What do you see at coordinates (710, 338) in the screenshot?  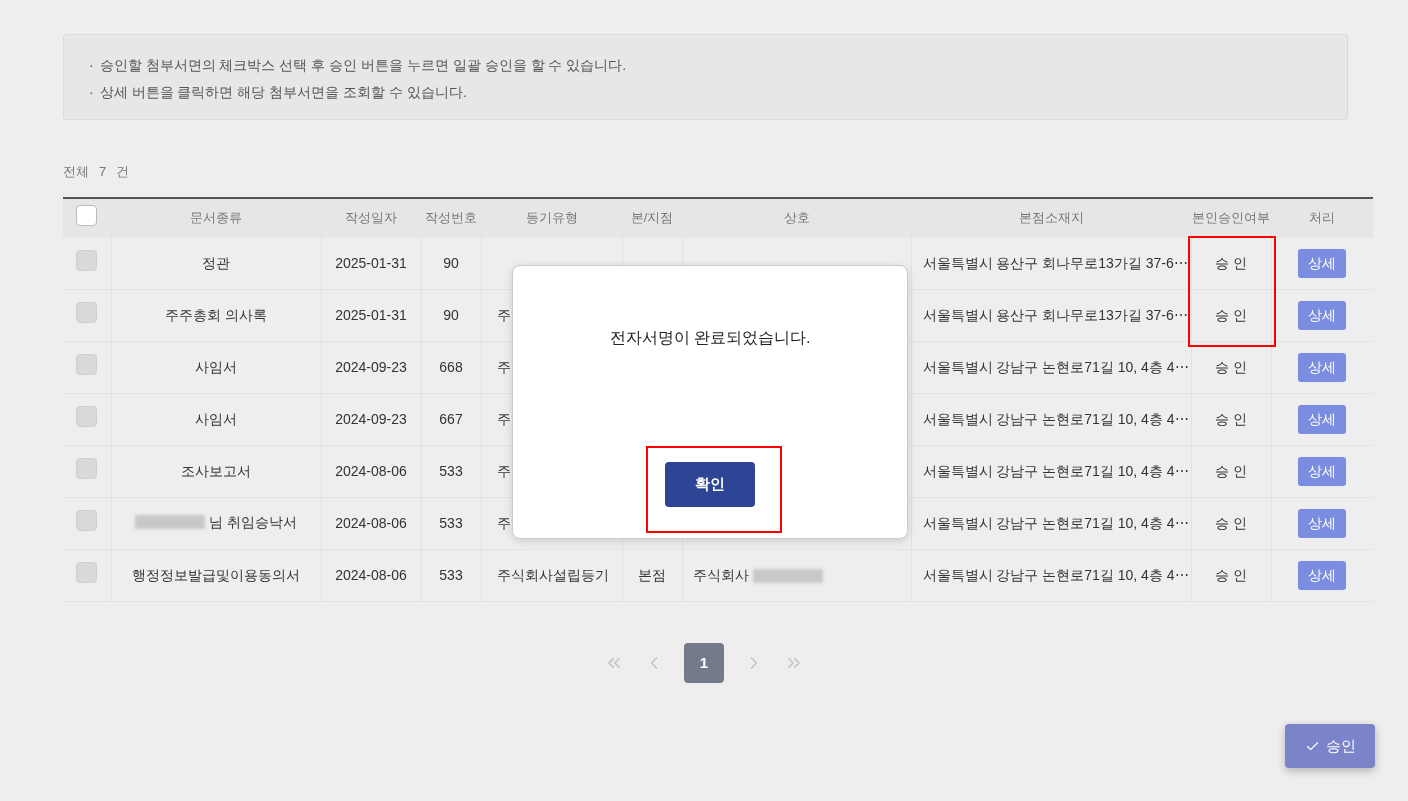 I see `dialog-message: 전자서명이 완료되었습니다.` at bounding box center [710, 338].